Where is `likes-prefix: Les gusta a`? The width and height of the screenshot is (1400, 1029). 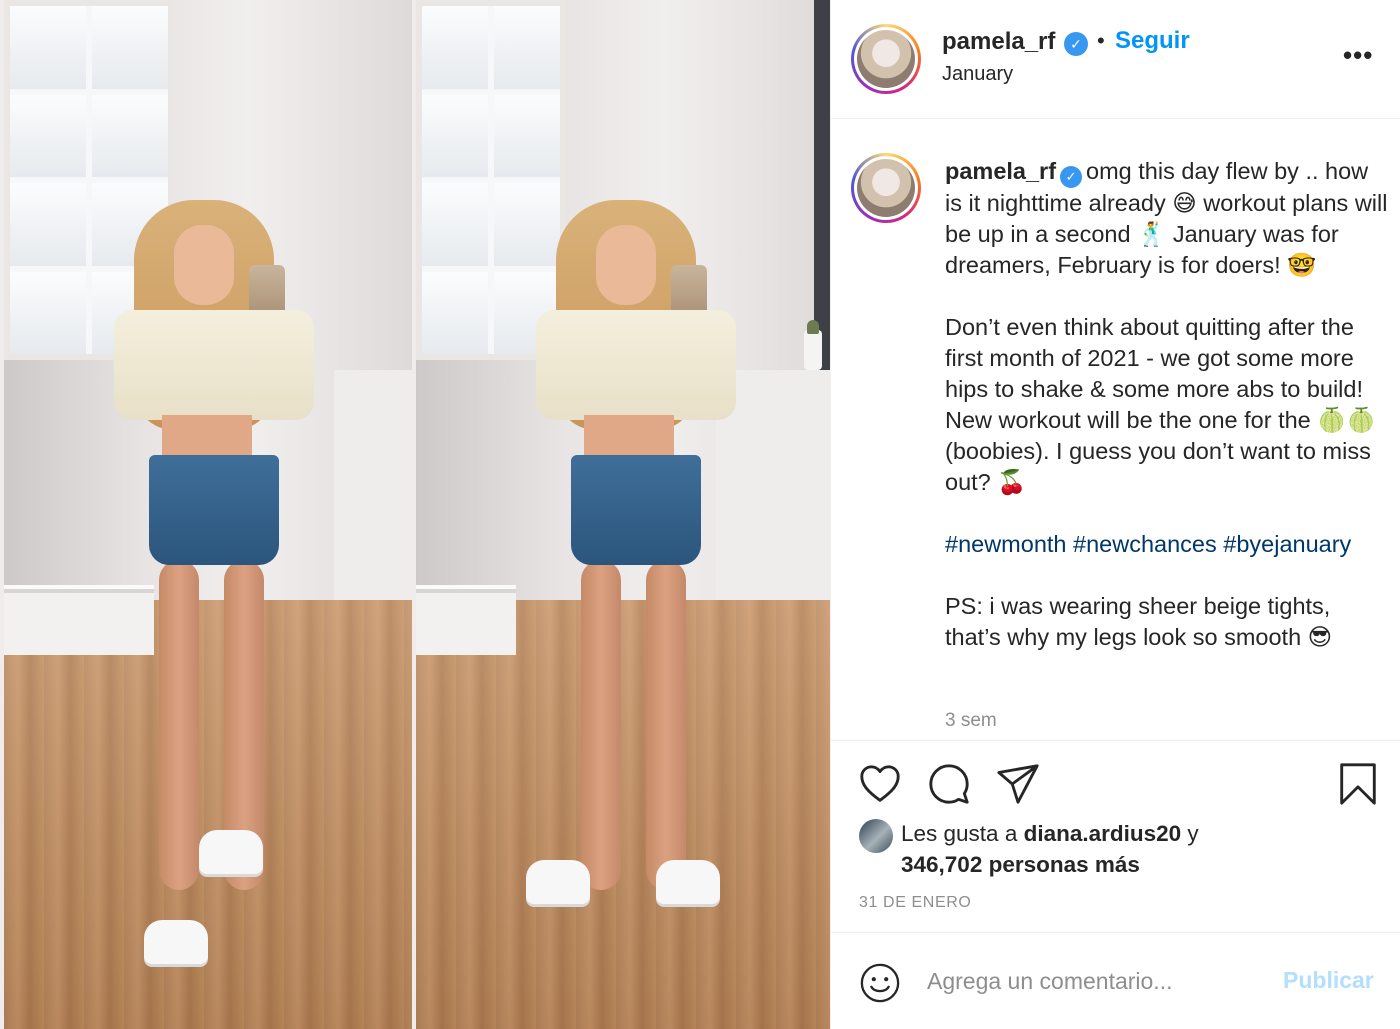 likes-prefix: Les gusta a is located at coordinates (962, 833).